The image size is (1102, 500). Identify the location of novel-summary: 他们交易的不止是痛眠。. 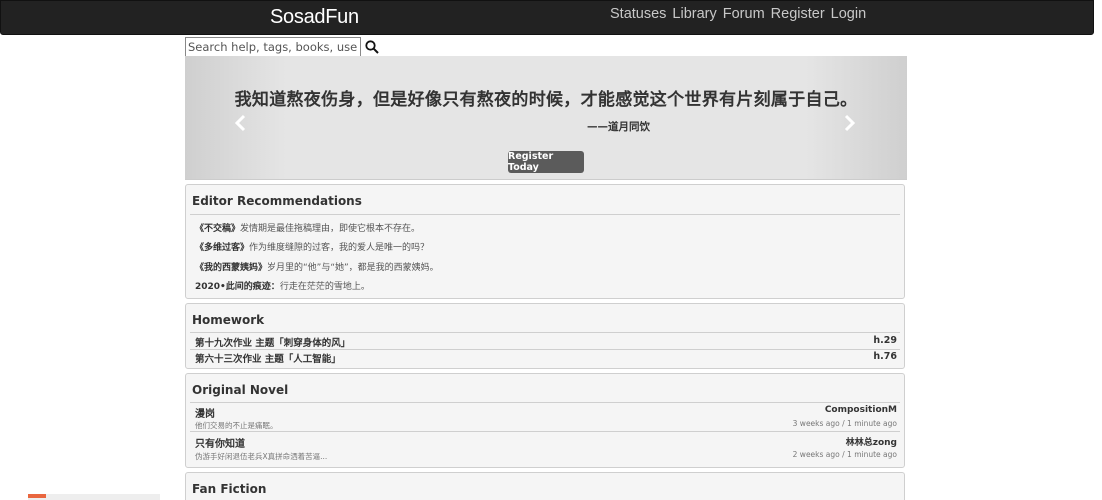
(236, 425).